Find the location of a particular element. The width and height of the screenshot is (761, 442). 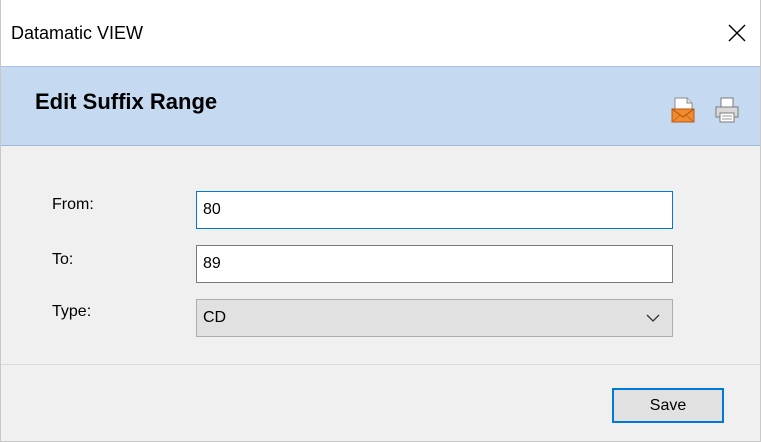

email-icon is located at coordinates (683, 110).